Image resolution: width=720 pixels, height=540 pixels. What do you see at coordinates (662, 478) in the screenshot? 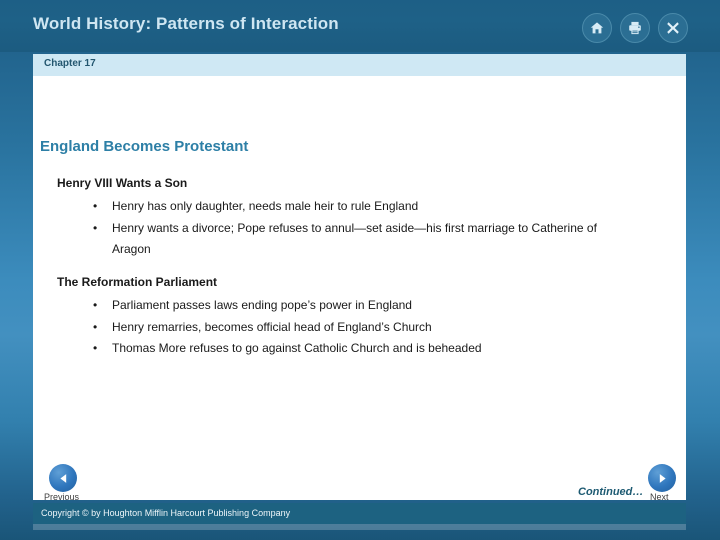
I see `next-button` at bounding box center [662, 478].